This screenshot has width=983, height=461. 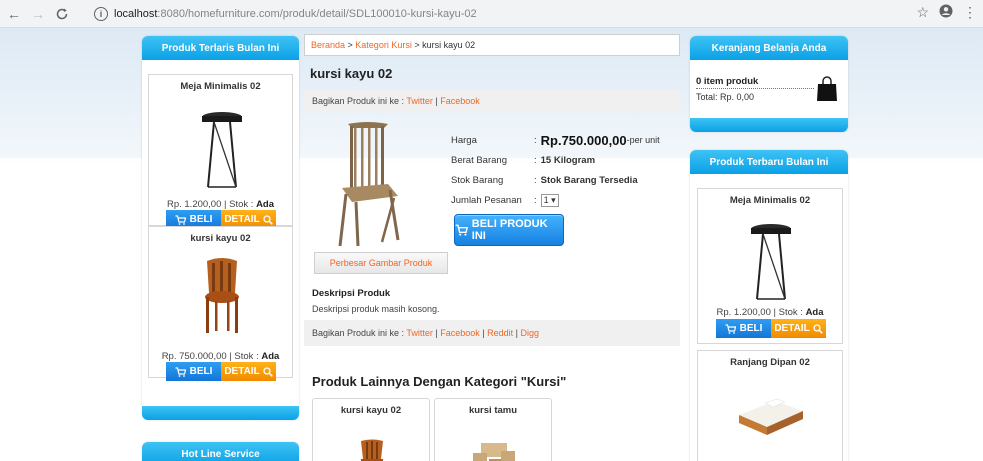 What do you see at coordinates (464, 140) in the screenshot?
I see `price-label: Harga` at bounding box center [464, 140].